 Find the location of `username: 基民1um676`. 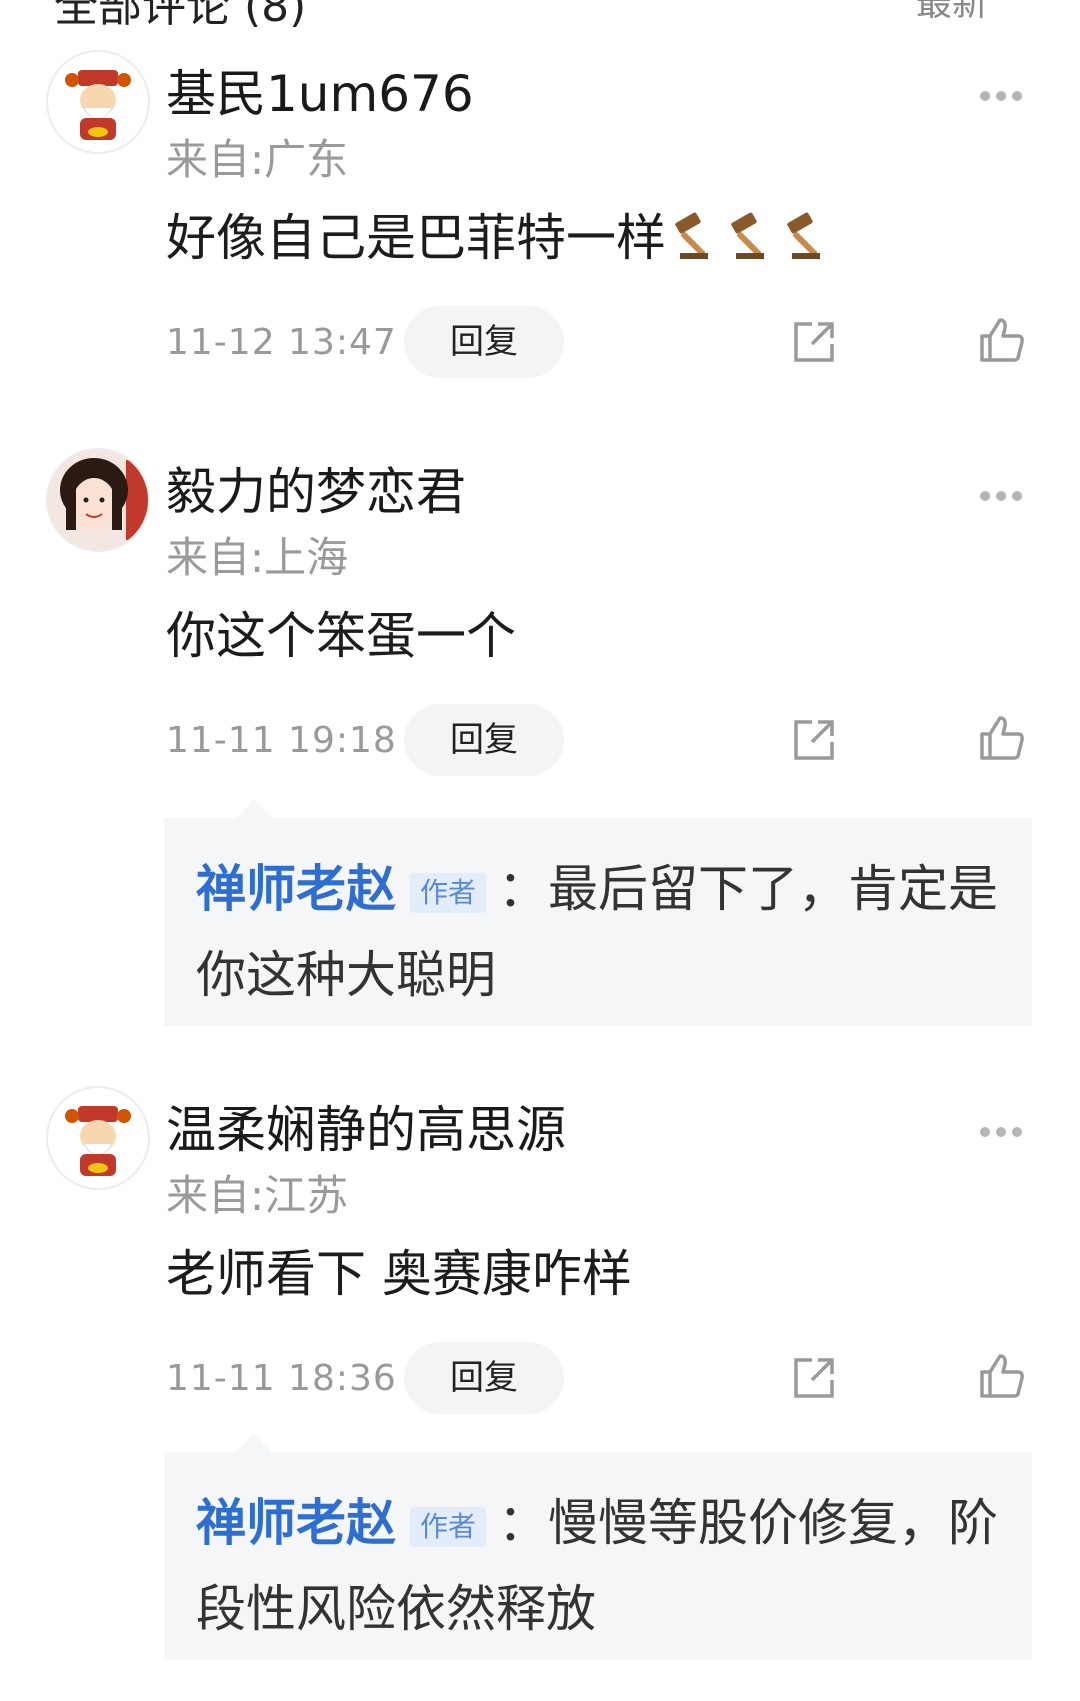

username: 基民1um676 is located at coordinates (320, 90).